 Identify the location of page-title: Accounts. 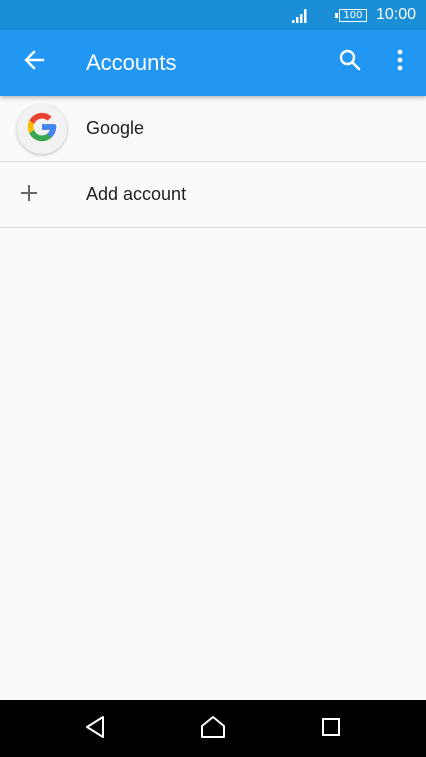
(131, 62).